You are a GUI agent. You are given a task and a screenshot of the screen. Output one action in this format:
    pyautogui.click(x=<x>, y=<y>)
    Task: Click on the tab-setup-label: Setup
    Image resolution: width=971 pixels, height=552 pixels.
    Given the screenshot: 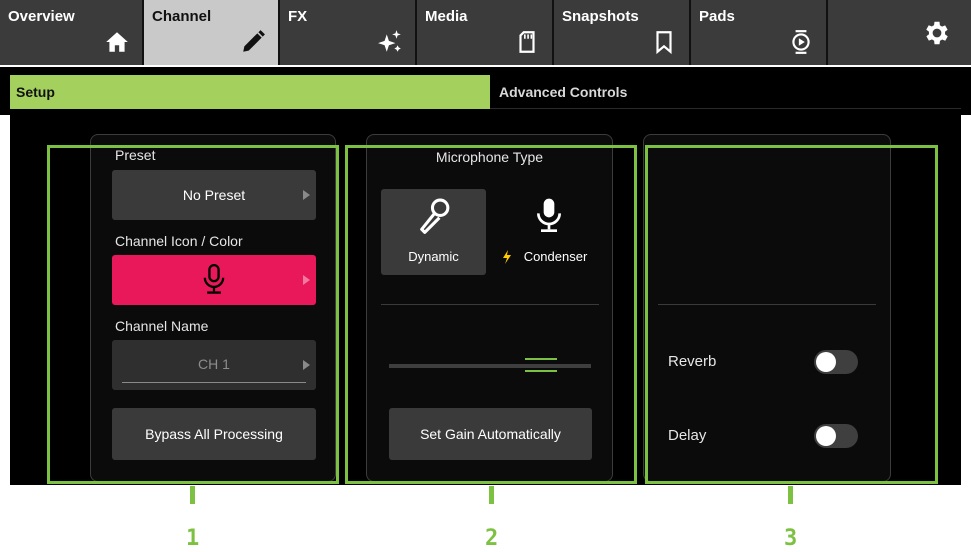 What is the action you would take?
    pyautogui.click(x=35, y=92)
    